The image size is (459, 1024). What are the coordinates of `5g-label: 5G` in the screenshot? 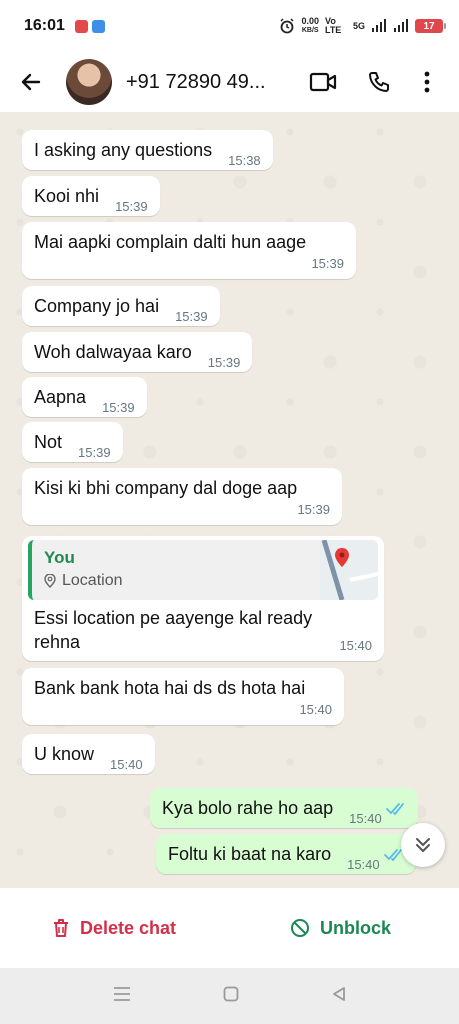 It's located at (358, 25).